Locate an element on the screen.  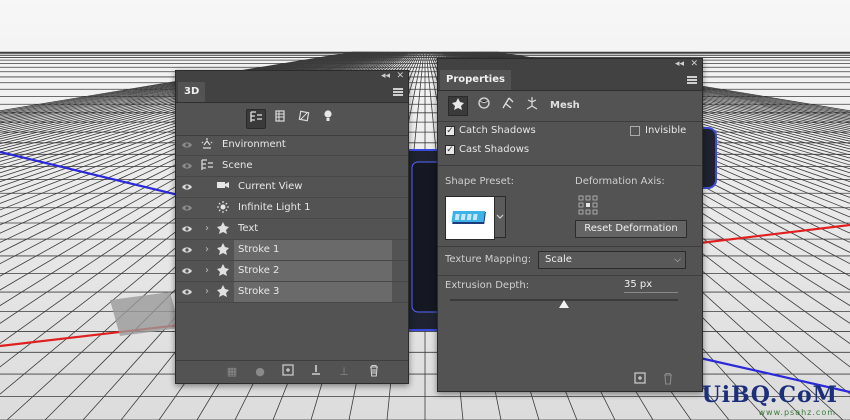
layer-row: › Text is located at coordinates (292, 229).